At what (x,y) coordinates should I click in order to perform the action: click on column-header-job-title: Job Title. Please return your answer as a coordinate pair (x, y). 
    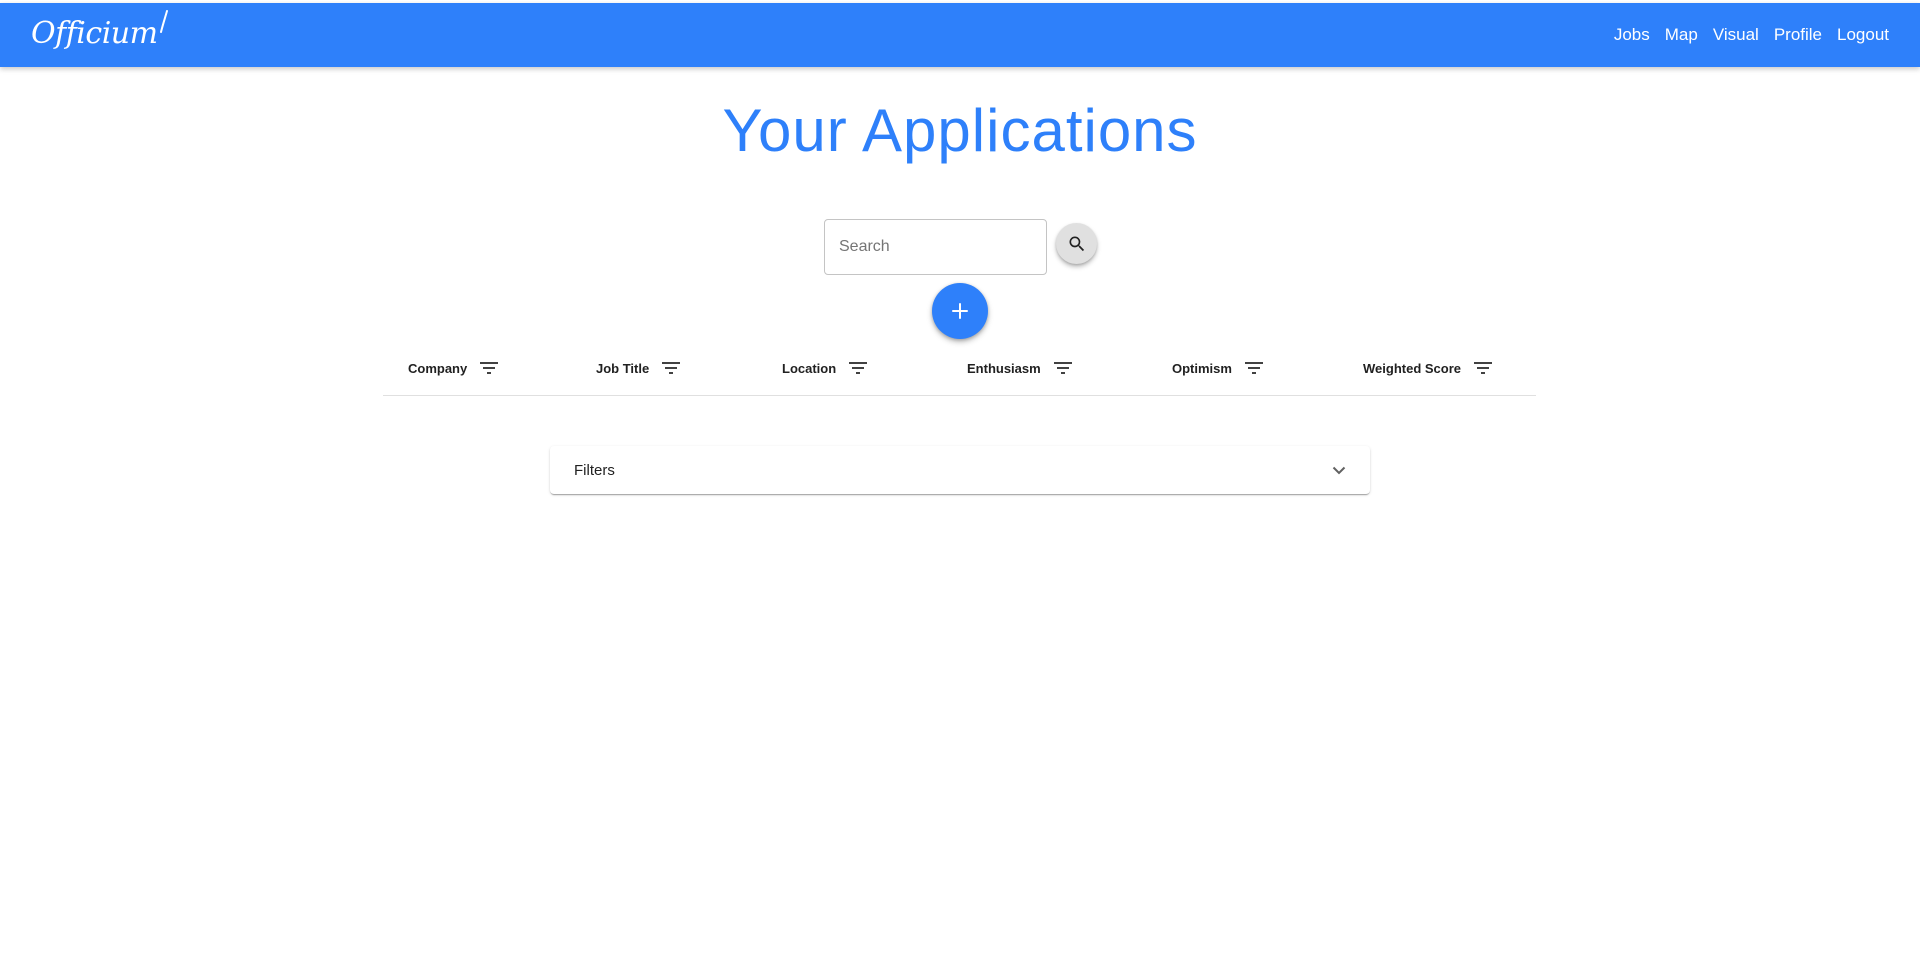
    Looking at the image, I should click on (639, 368).